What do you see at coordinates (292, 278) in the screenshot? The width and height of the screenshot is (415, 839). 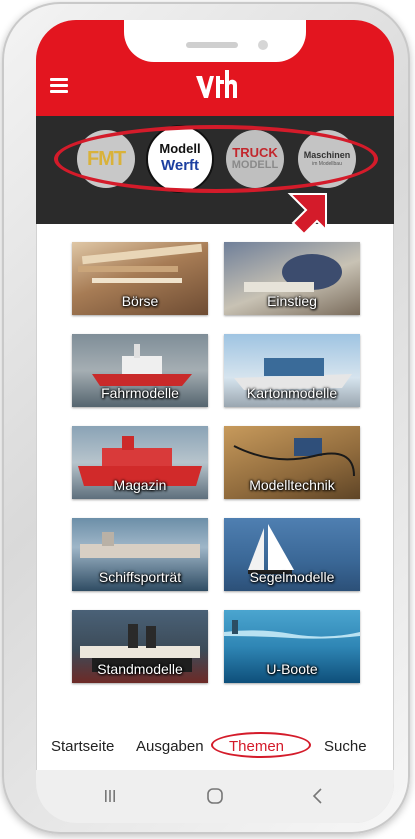 I see `topic-tile-einstieg: Einstieg` at bounding box center [292, 278].